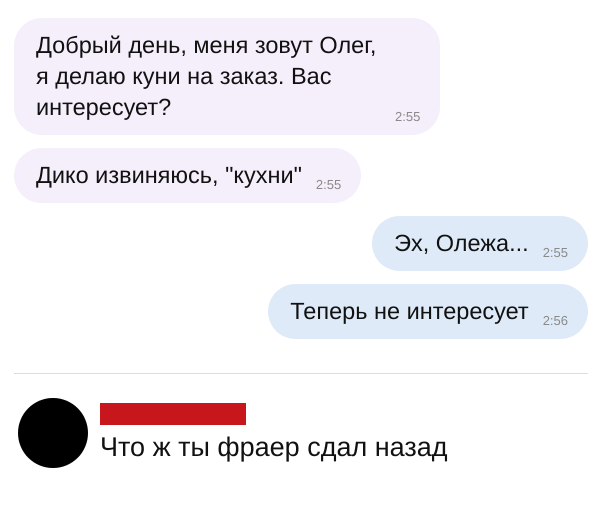  What do you see at coordinates (207, 76) in the screenshot?
I see `message-text: Добрый день, меня зовут Олег, я делаю куни на заказ. Вас интересует?` at bounding box center [207, 76].